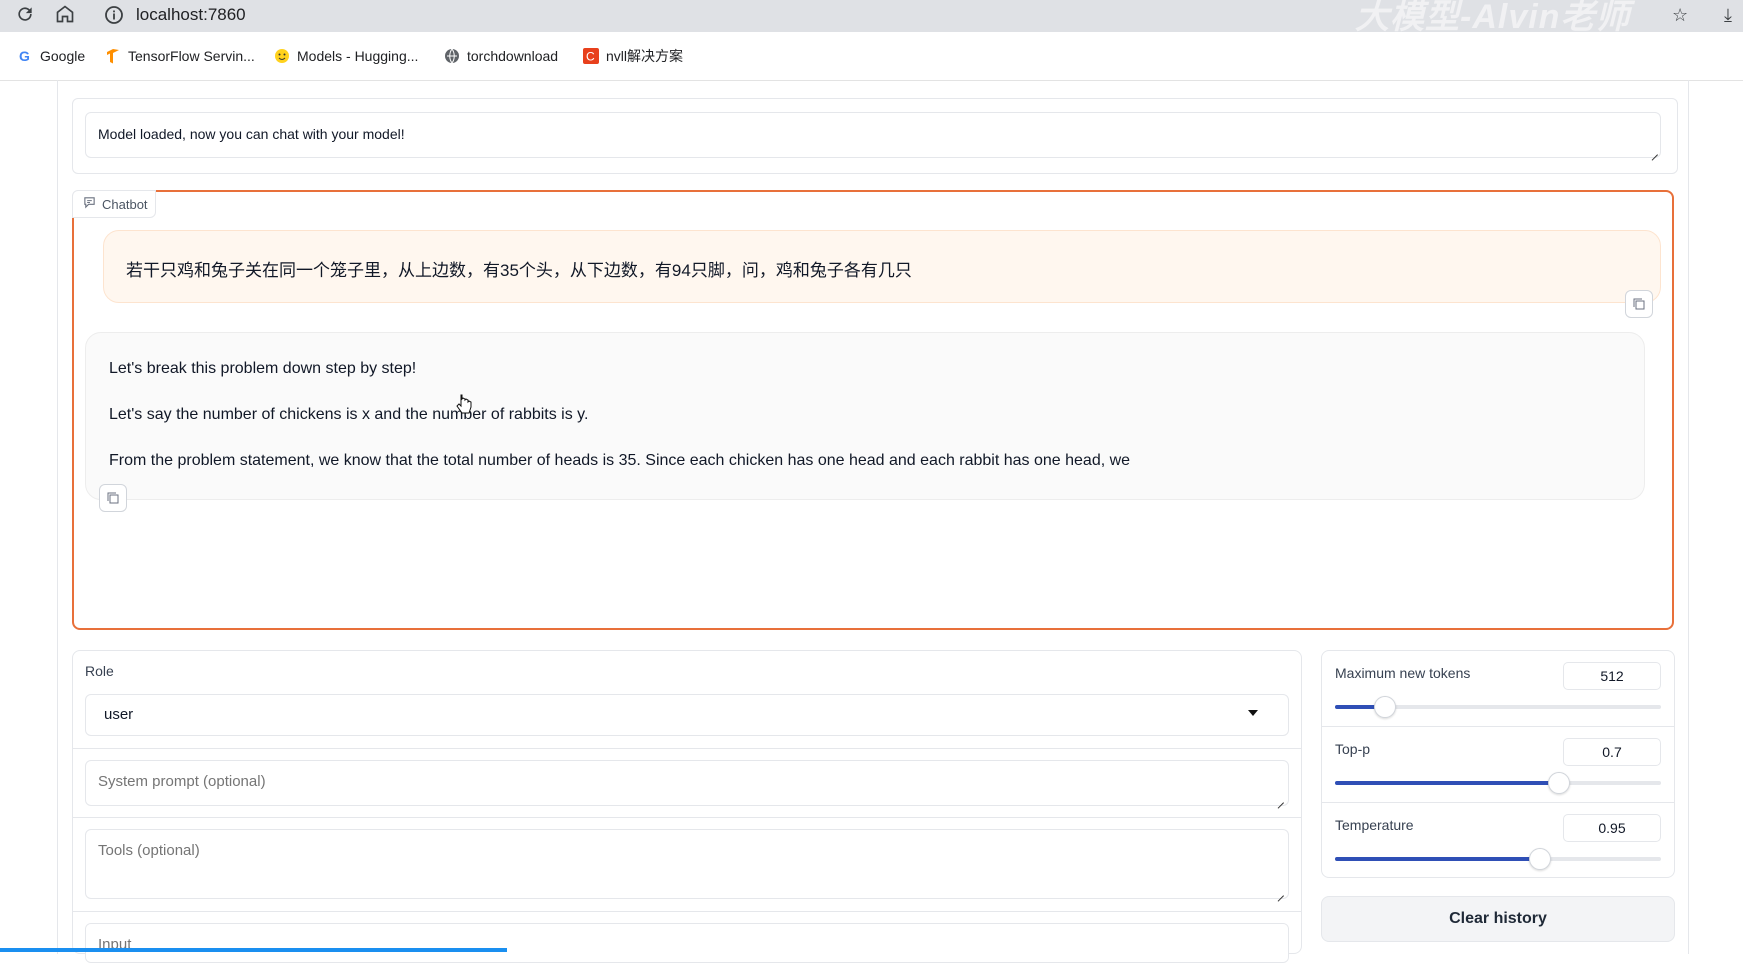 This screenshot has width=1743, height=963. I want to click on mouse-pointer-icon, so click(464, 404).